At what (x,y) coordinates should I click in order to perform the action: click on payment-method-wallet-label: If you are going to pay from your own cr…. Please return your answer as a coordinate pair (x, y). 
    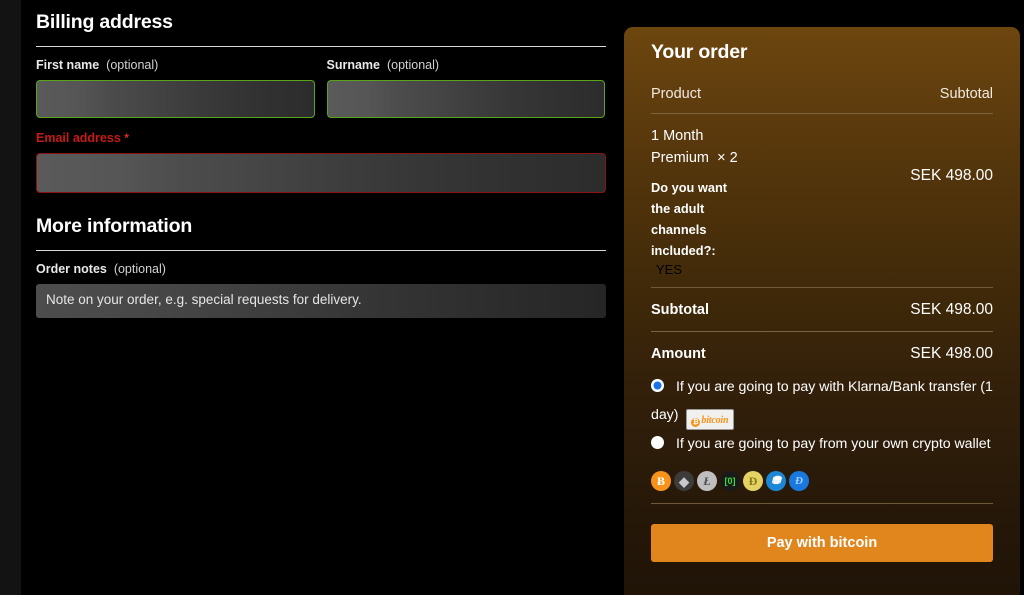
    Looking at the image, I should click on (833, 444).